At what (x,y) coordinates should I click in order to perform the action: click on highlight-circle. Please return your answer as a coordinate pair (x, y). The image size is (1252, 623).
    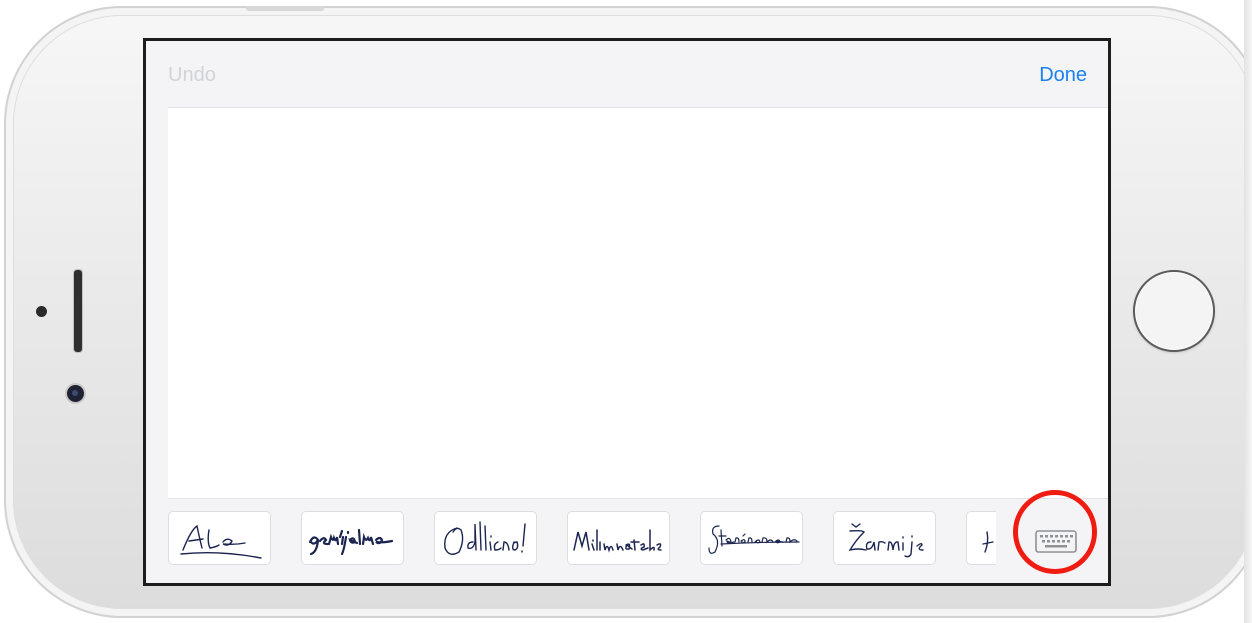
    Looking at the image, I should click on (1055, 532).